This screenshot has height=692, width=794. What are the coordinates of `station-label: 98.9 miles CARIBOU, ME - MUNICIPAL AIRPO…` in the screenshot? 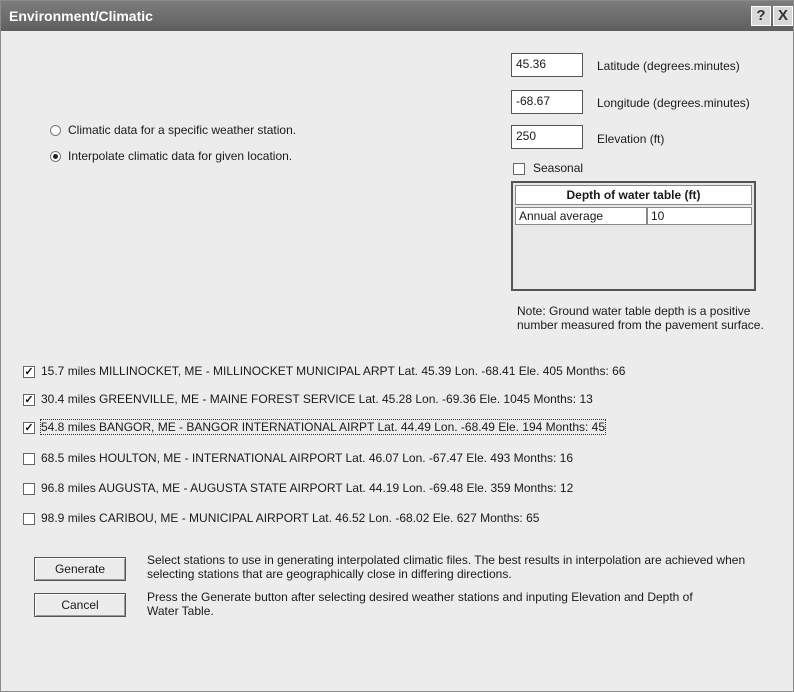 It's located at (290, 518).